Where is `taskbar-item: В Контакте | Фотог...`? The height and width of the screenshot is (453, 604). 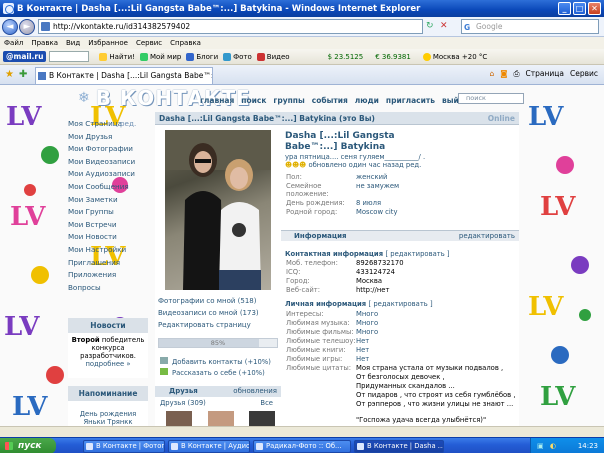 taskbar-item: В Контакте | Фотог... is located at coordinates (124, 446).